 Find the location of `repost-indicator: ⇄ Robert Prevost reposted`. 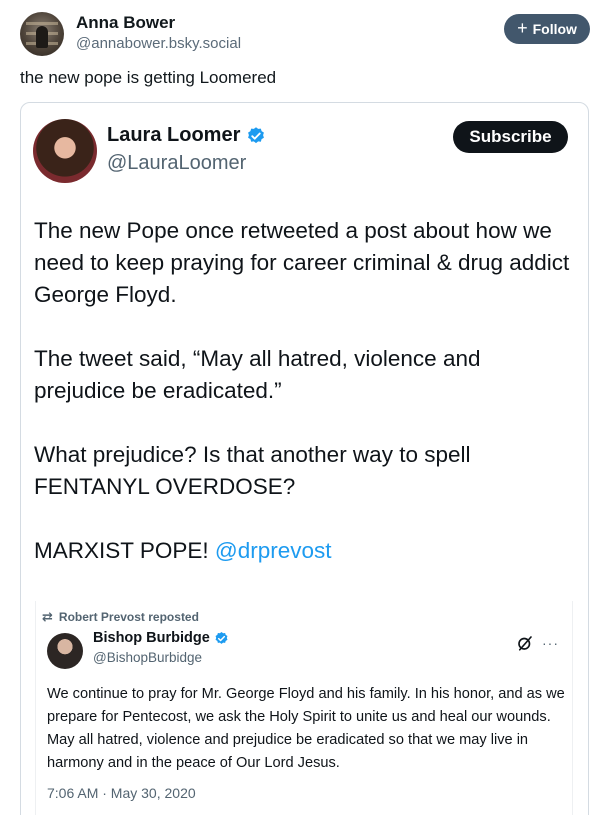

repost-indicator: ⇄ Robert Prevost reposted is located at coordinates (120, 617).